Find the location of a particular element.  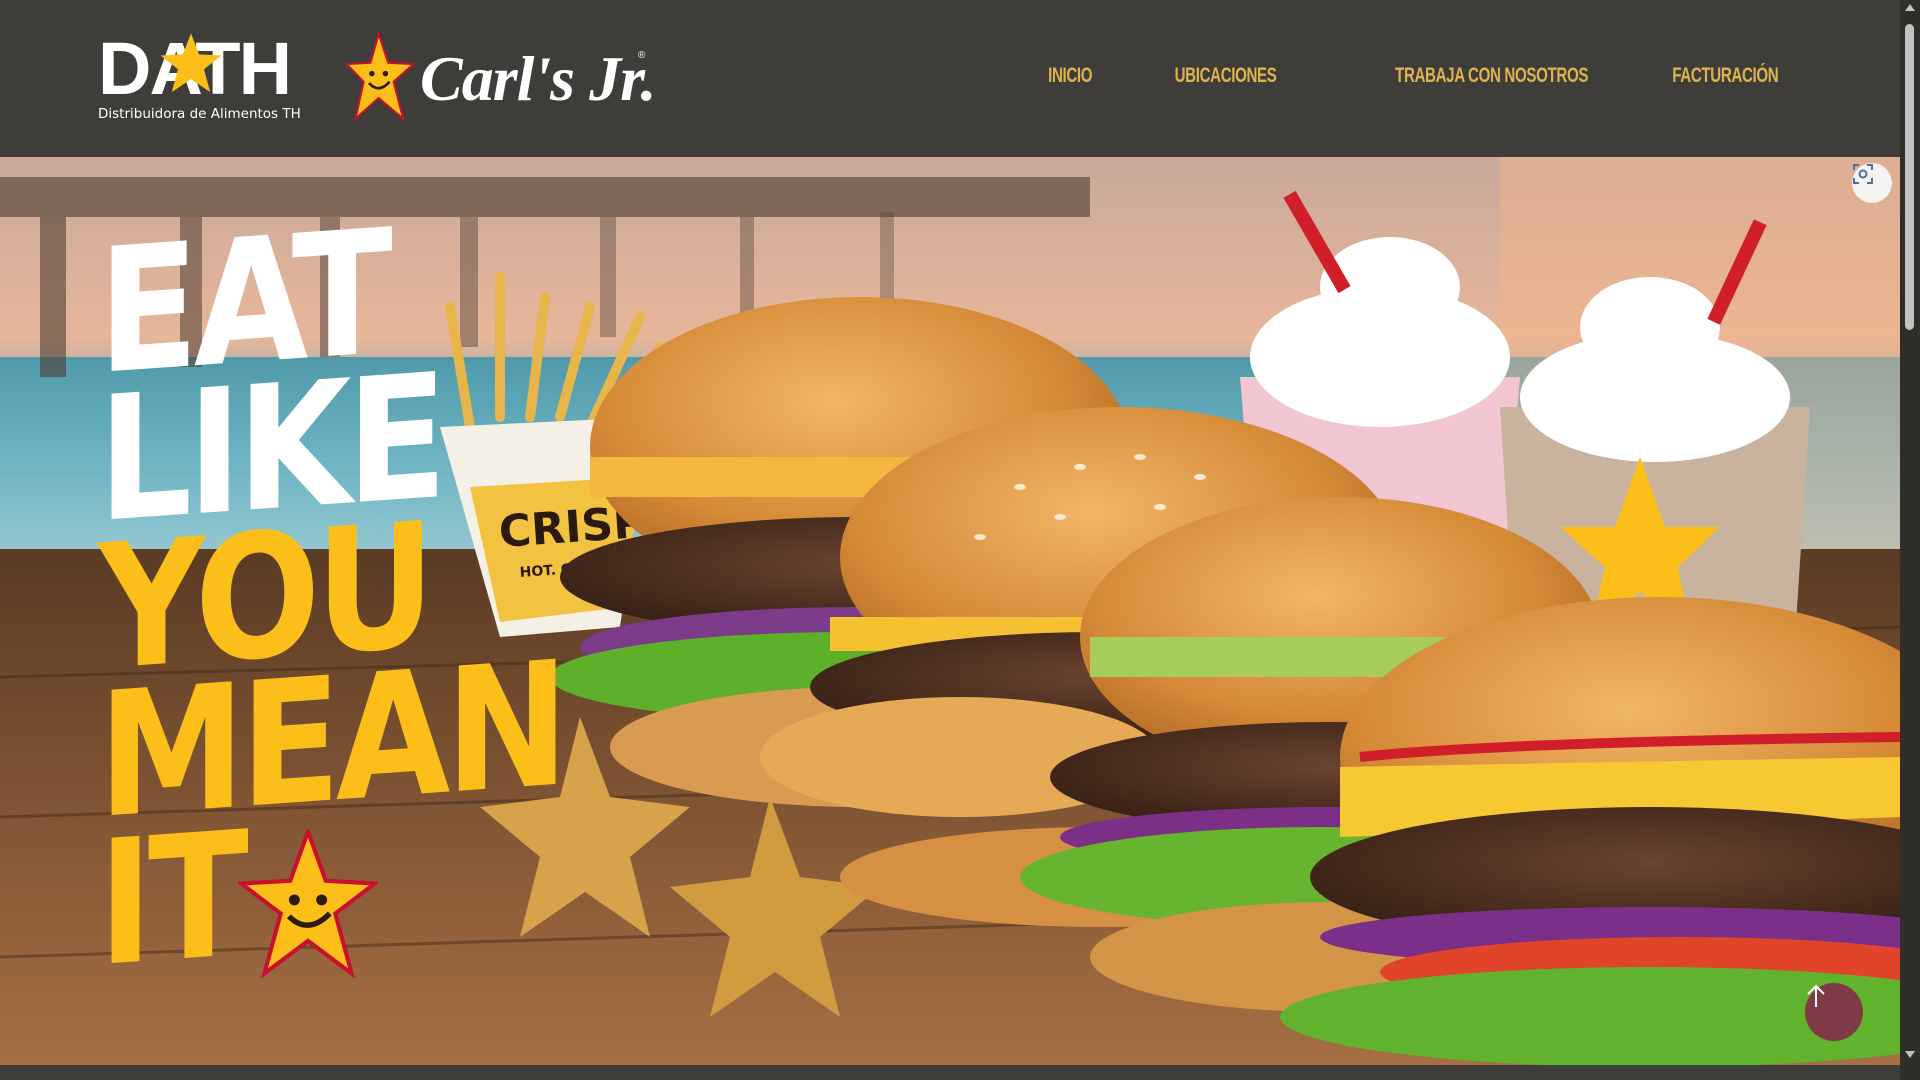

nav-link-ubicaciones: Ubicaciones is located at coordinates (1226, 76).